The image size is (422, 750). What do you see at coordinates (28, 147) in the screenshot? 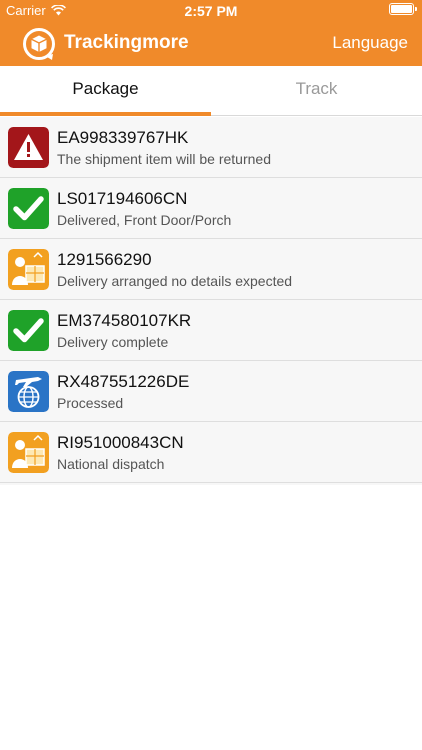
I see `warning-icon` at bounding box center [28, 147].